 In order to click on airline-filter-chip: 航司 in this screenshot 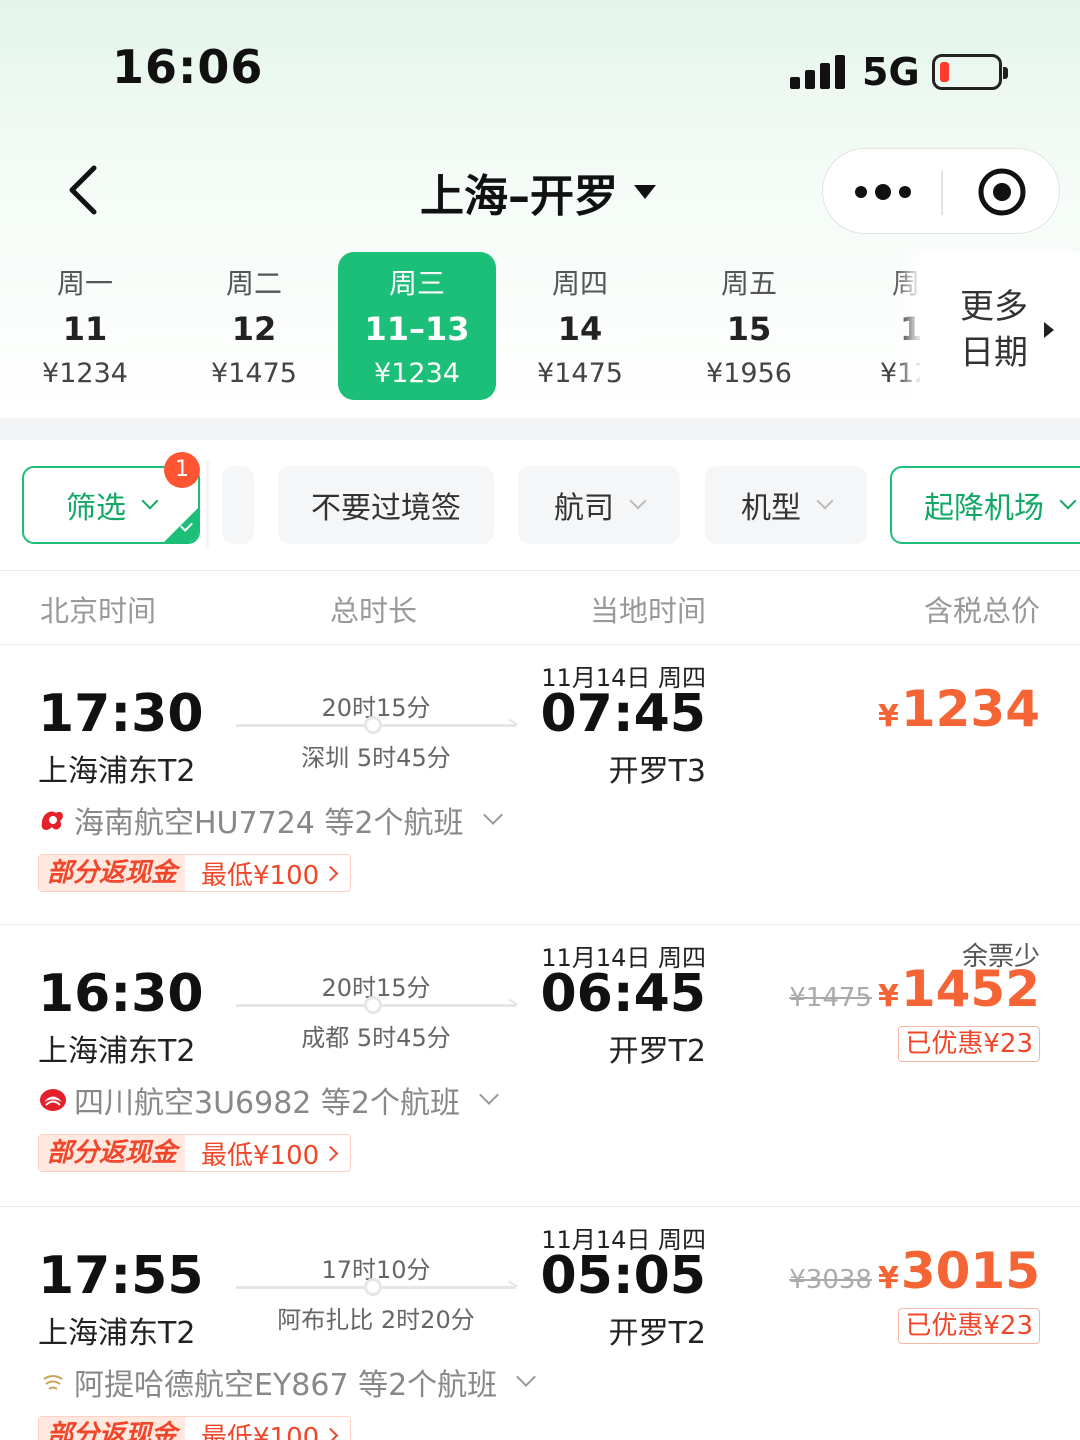, I will do `click(599, 505)`.